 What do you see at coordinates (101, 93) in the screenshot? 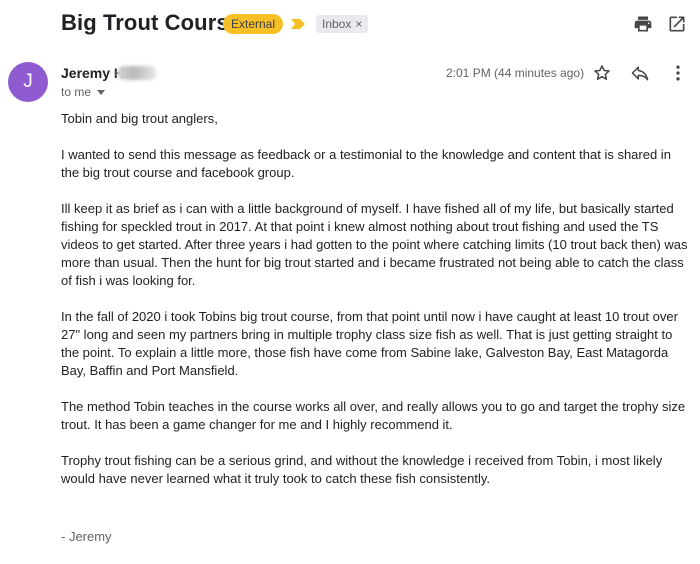
I see `show-details-icon` at bounding box center [101, 93].